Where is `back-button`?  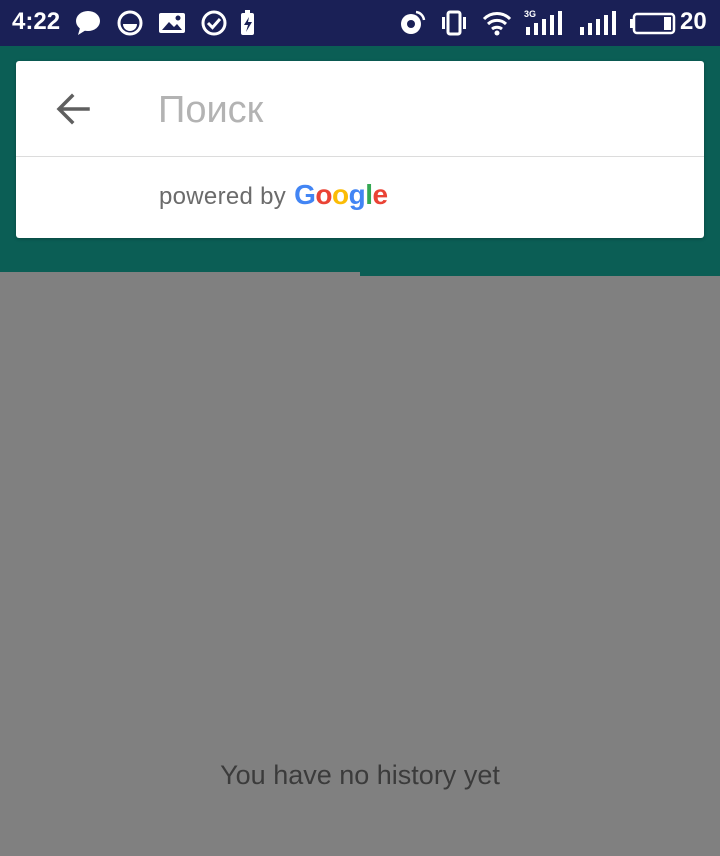 back-button is located at coordinates (72, 109).